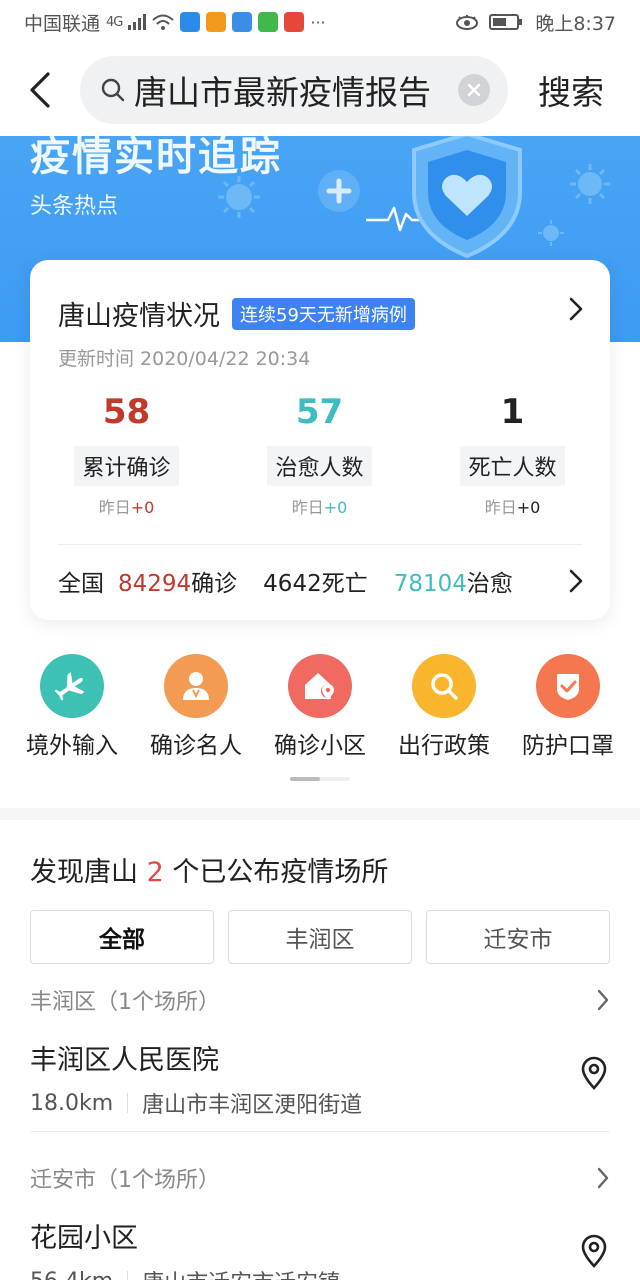 Image resolution: width=640 pixels, height=1280 pixels. I want to click on battery-icon, so click(506, 22).